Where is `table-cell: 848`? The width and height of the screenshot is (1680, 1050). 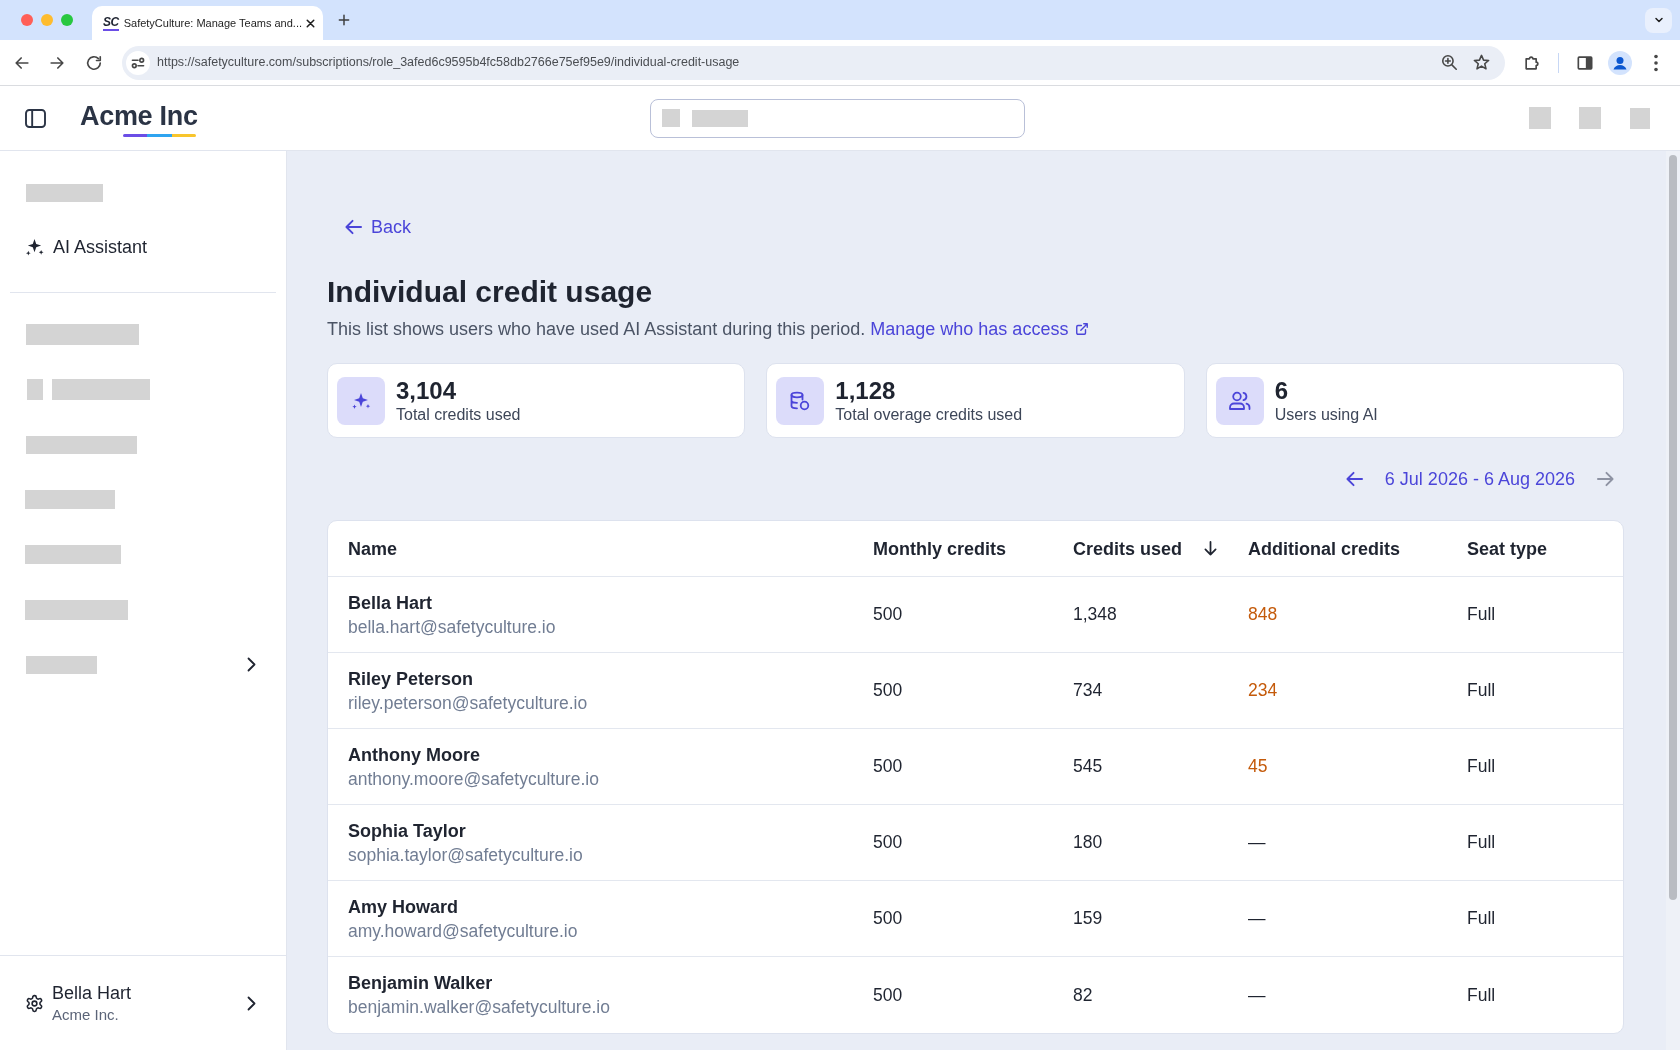
table-cell: 848 is located at coordinates (1263, 614).